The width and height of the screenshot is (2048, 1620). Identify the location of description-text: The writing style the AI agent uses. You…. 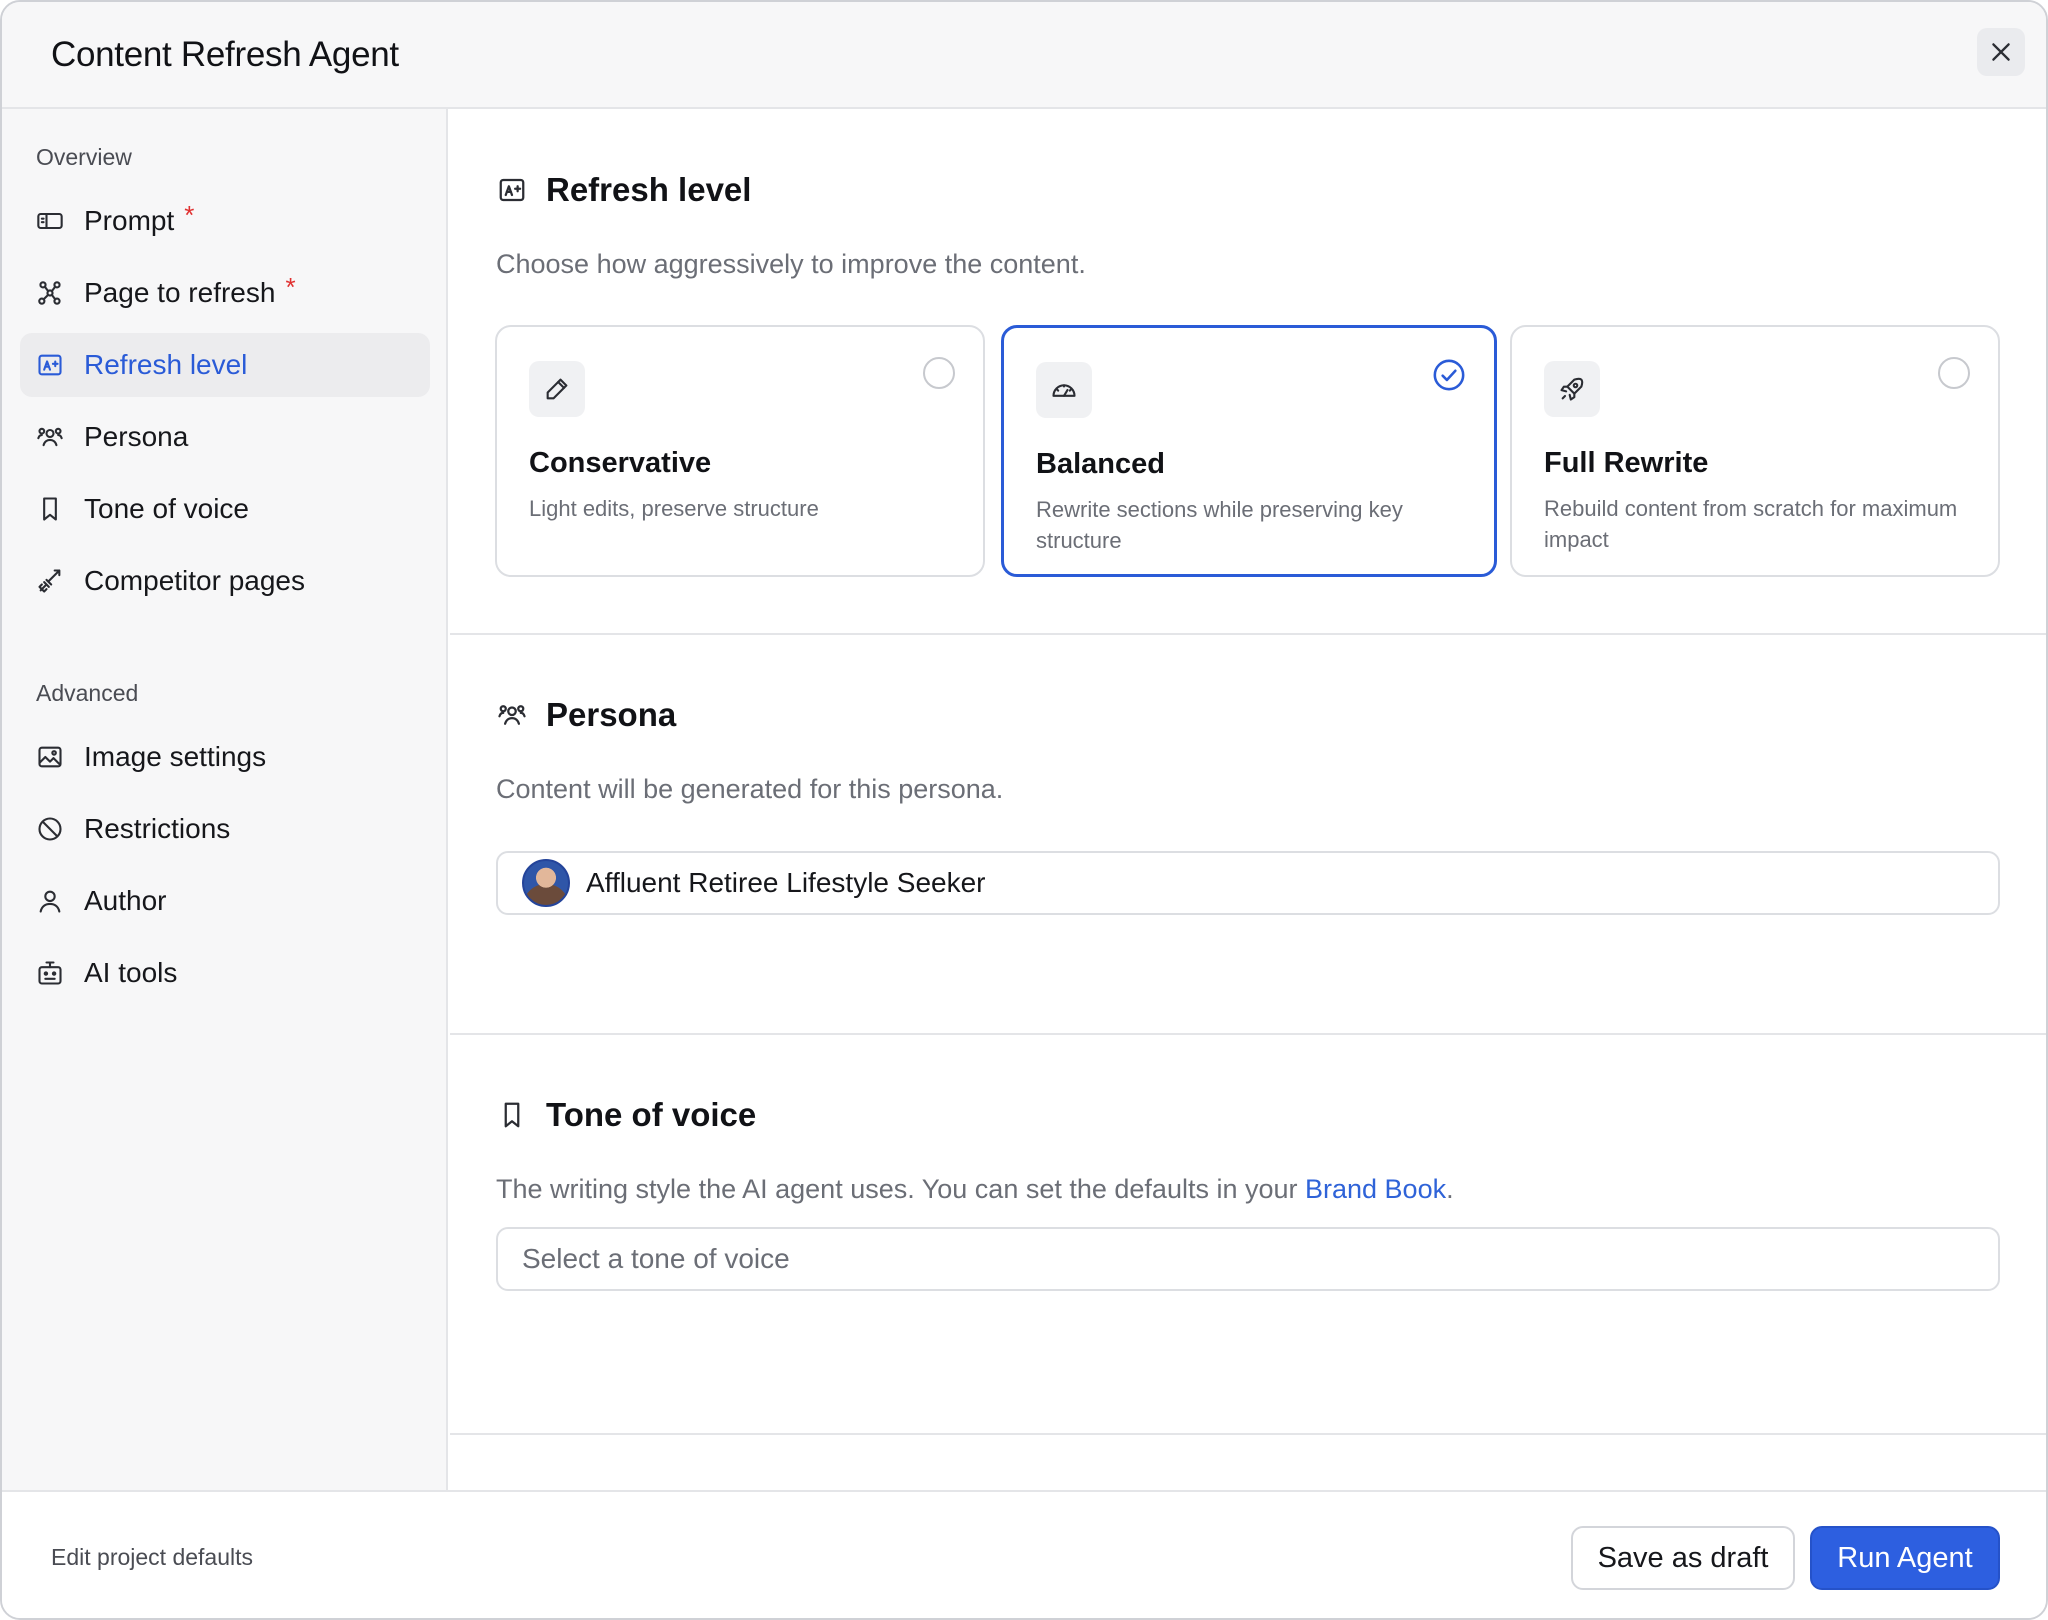
(900, 1189).